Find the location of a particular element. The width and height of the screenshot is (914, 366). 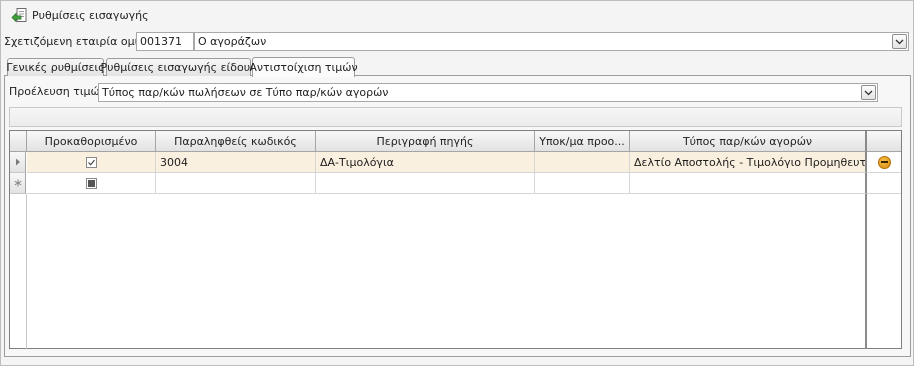

new-row-checkbox is located at coordinates (91, 183).